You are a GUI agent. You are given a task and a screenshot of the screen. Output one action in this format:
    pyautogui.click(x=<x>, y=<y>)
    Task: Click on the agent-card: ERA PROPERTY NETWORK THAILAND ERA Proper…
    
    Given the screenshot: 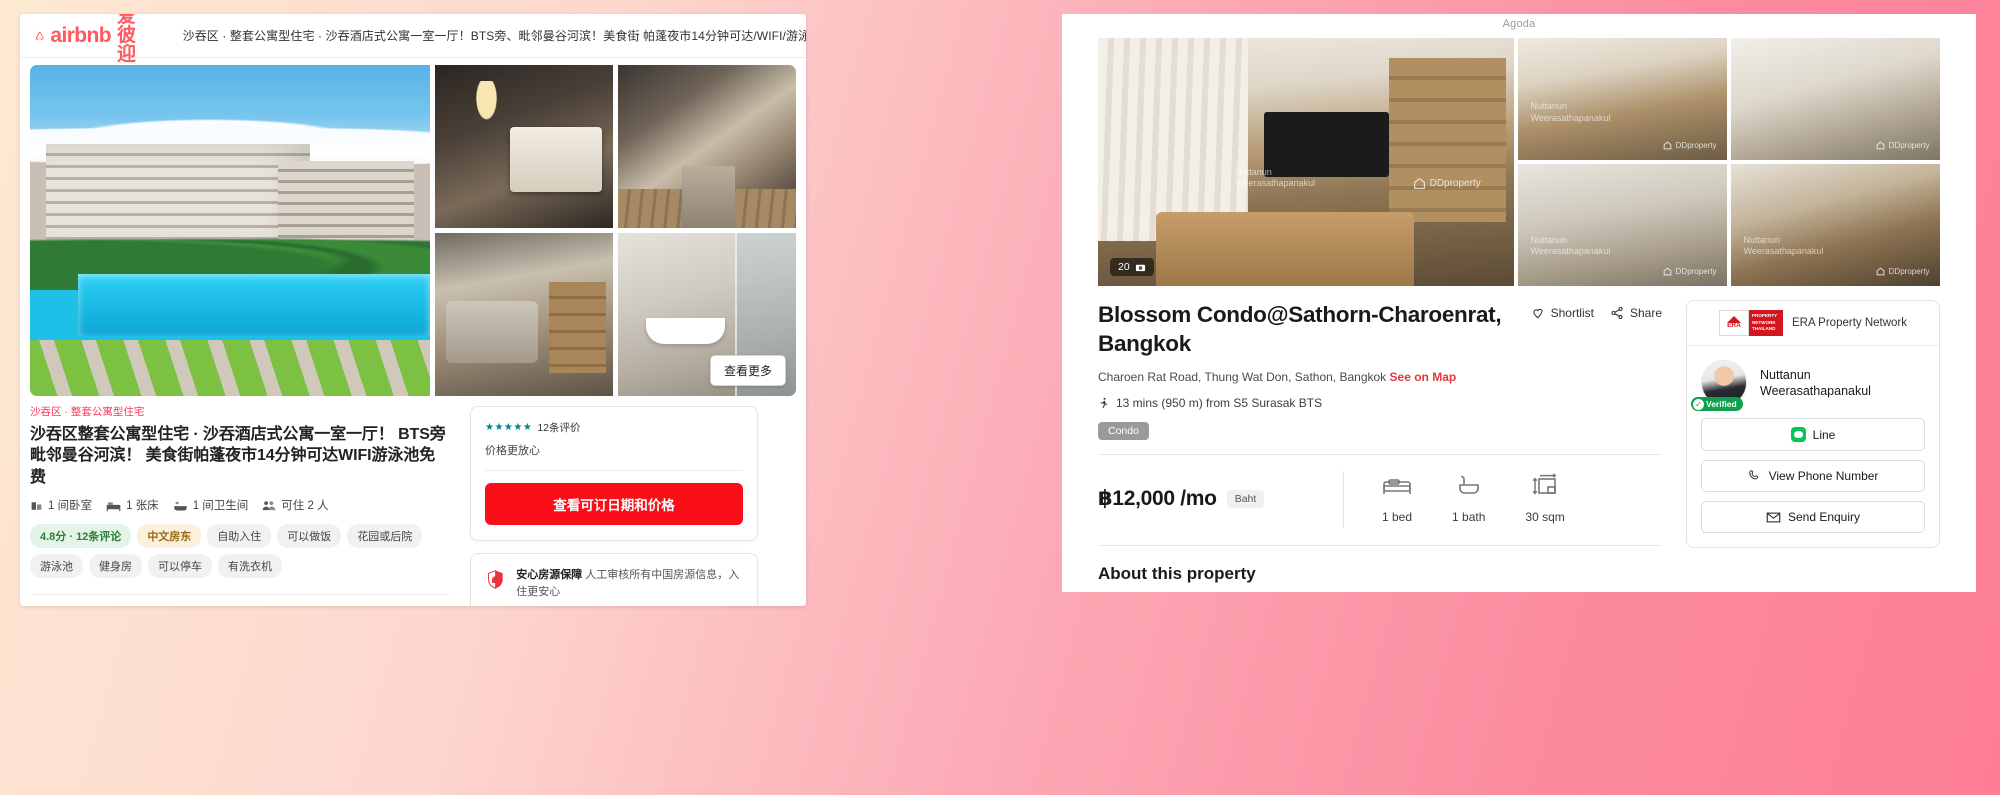 What is the action you would take?
    pyautogui.click(x=1813, y=424)
    